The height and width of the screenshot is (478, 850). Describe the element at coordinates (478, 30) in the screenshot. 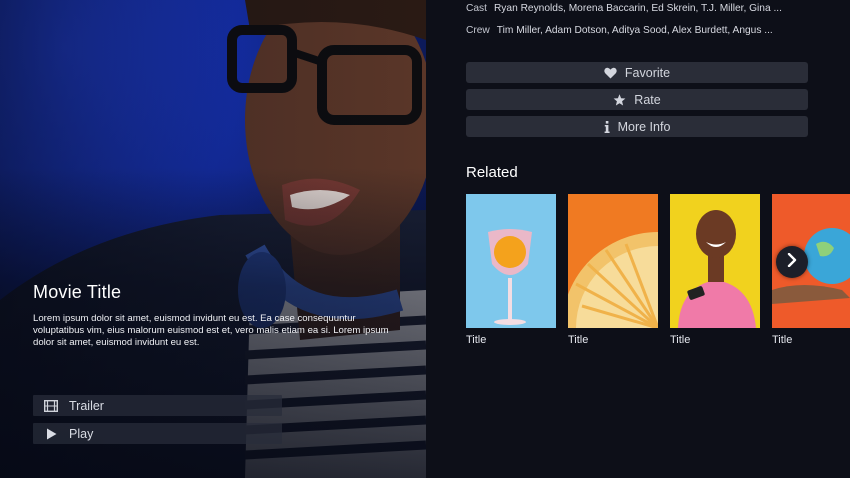

I see `crew-label: Crew` at that location.